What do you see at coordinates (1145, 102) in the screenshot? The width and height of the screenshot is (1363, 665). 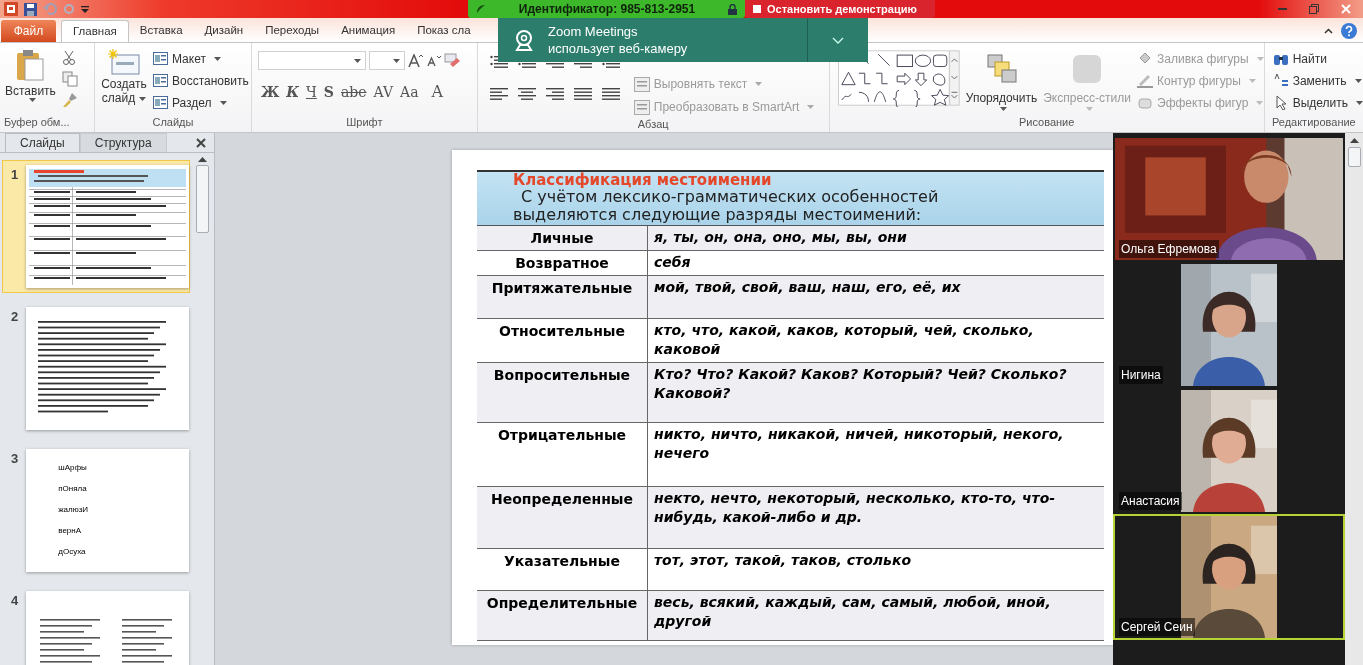 I see `shape-effects-icon` at bounding box center [1145, 102].